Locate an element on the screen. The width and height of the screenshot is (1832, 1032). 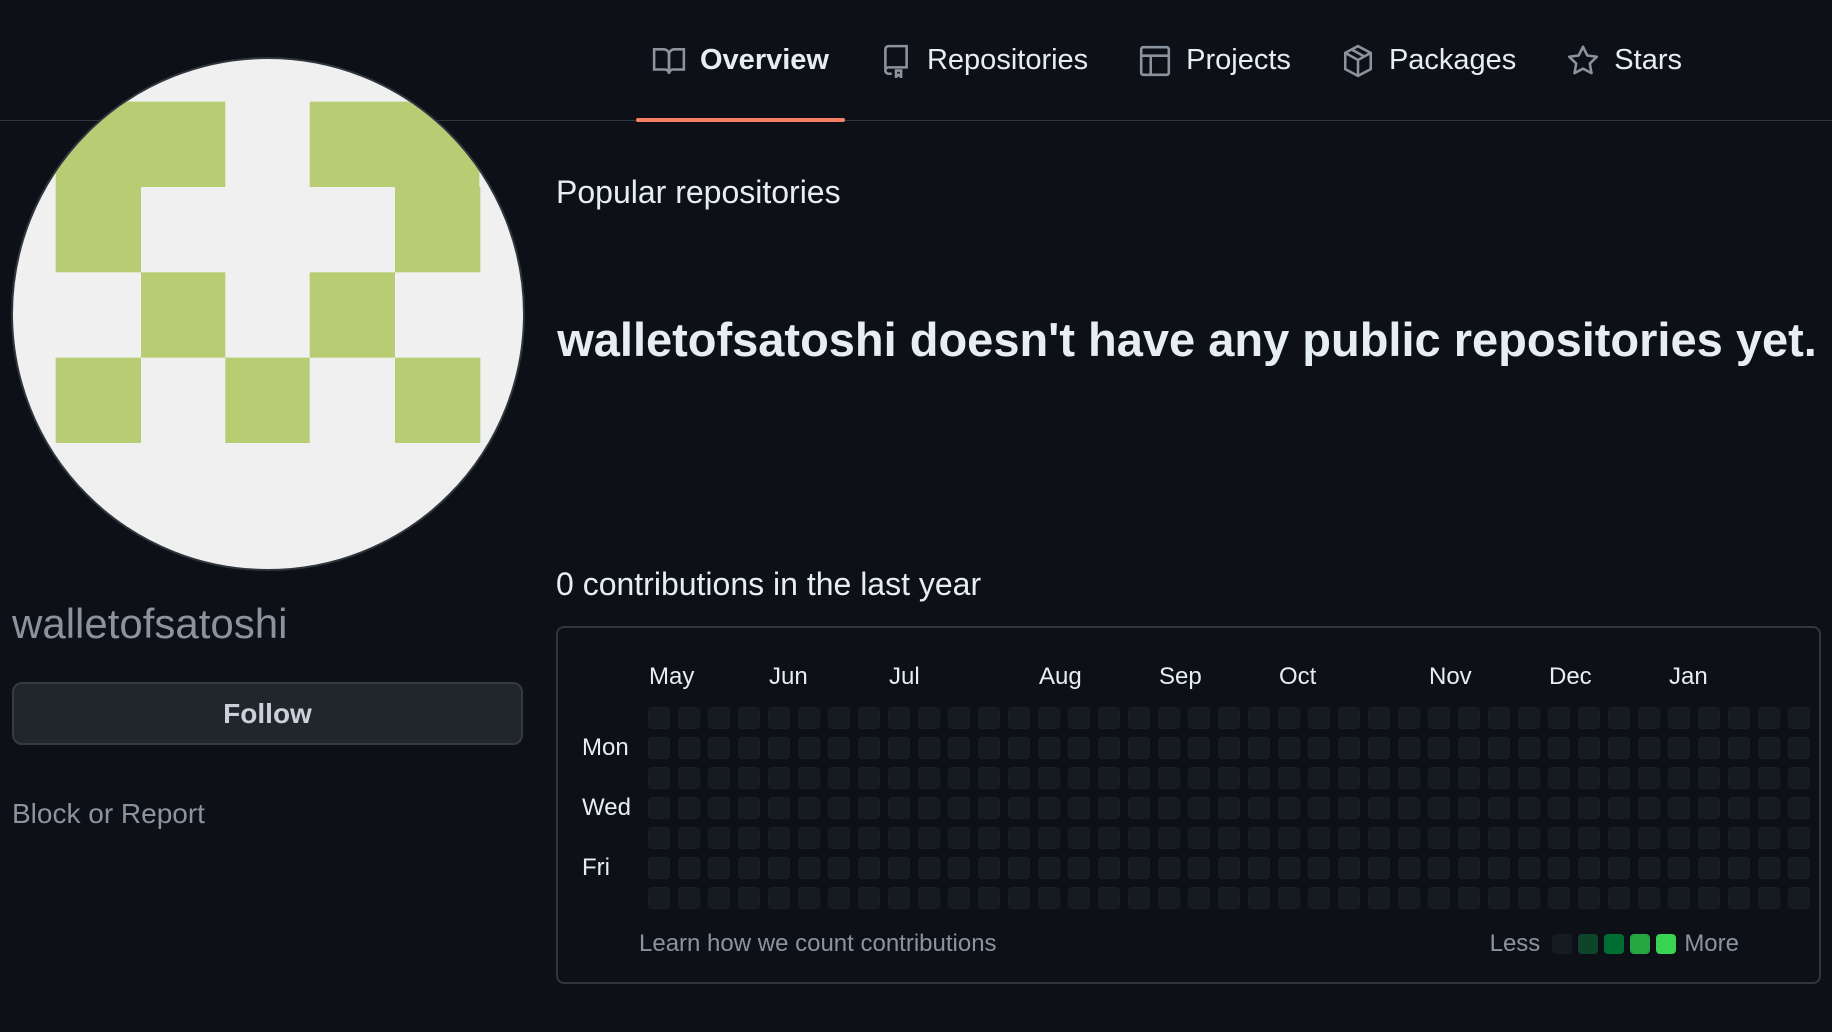
tab-repositories: Repositories is located at coordinates (983, 60).